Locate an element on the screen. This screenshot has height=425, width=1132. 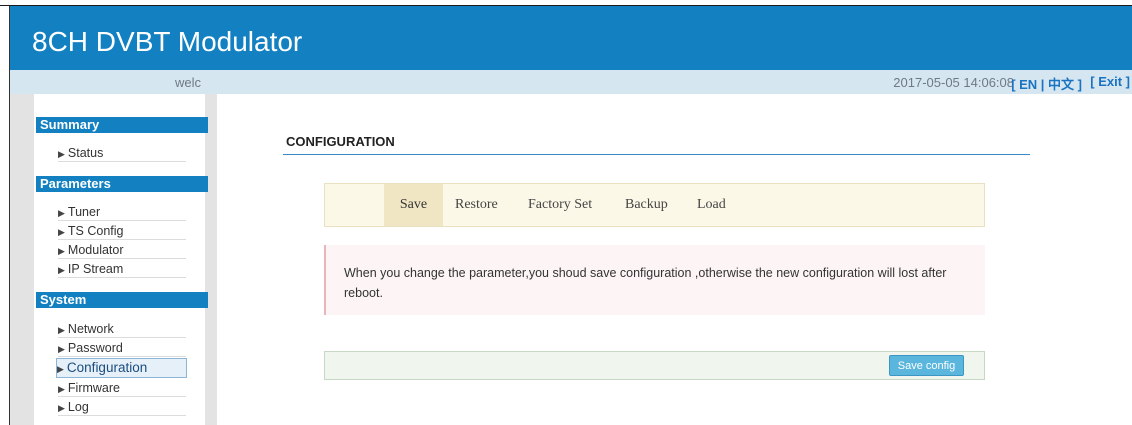
section-parameters: Parameters is located at coordinates (122, 184).